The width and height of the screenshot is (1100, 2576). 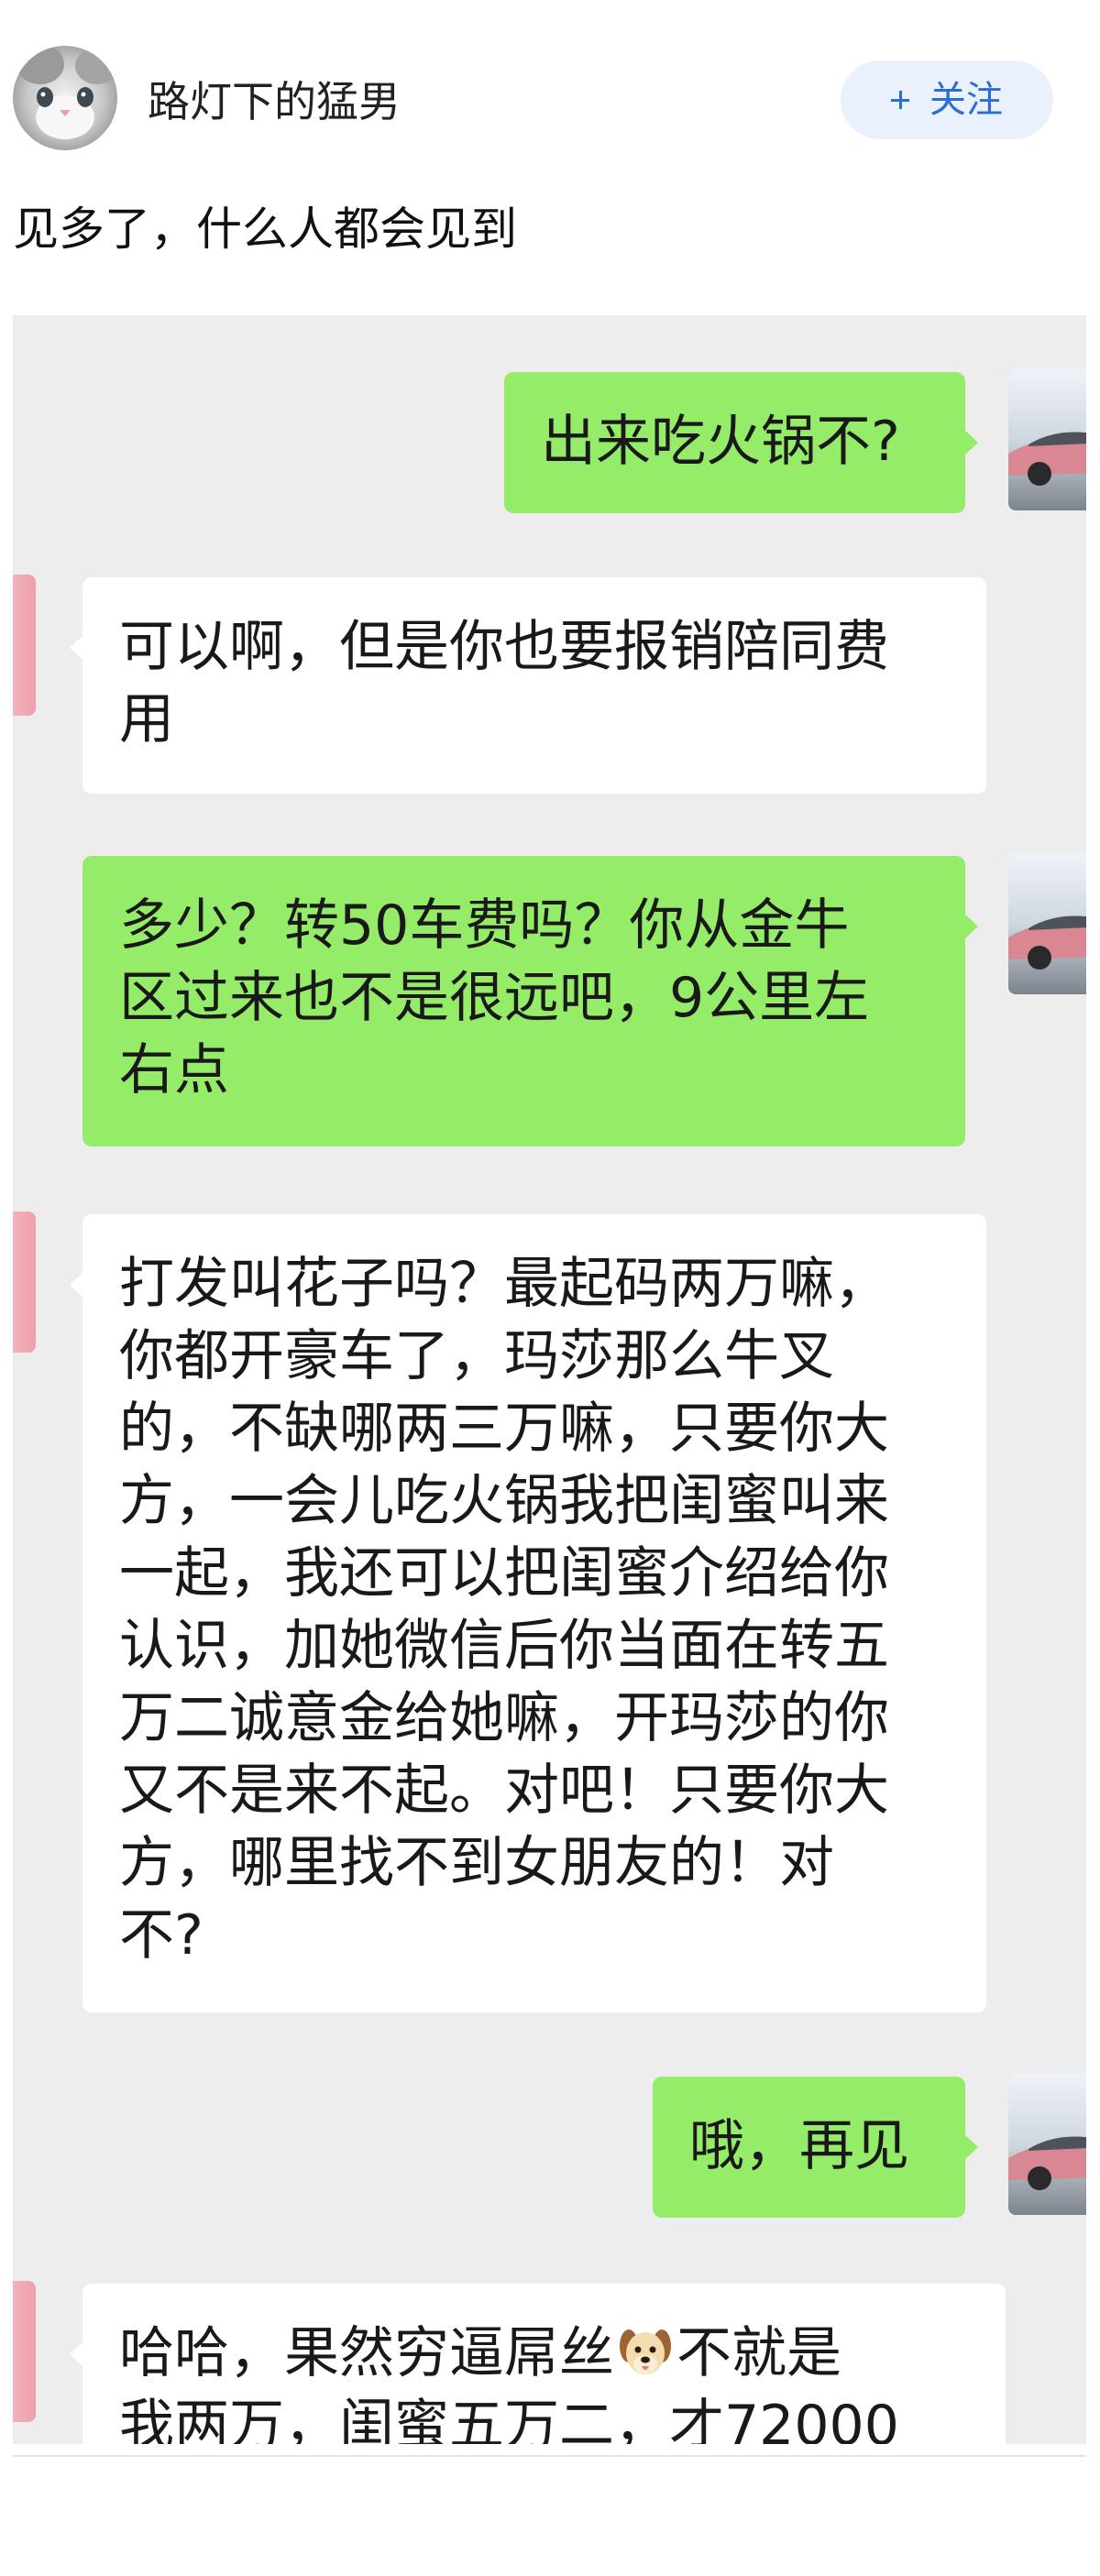 I want to click on message-text: 万二诚意金给她嘛，开玛莎的你, so click(x=504, y=1718).